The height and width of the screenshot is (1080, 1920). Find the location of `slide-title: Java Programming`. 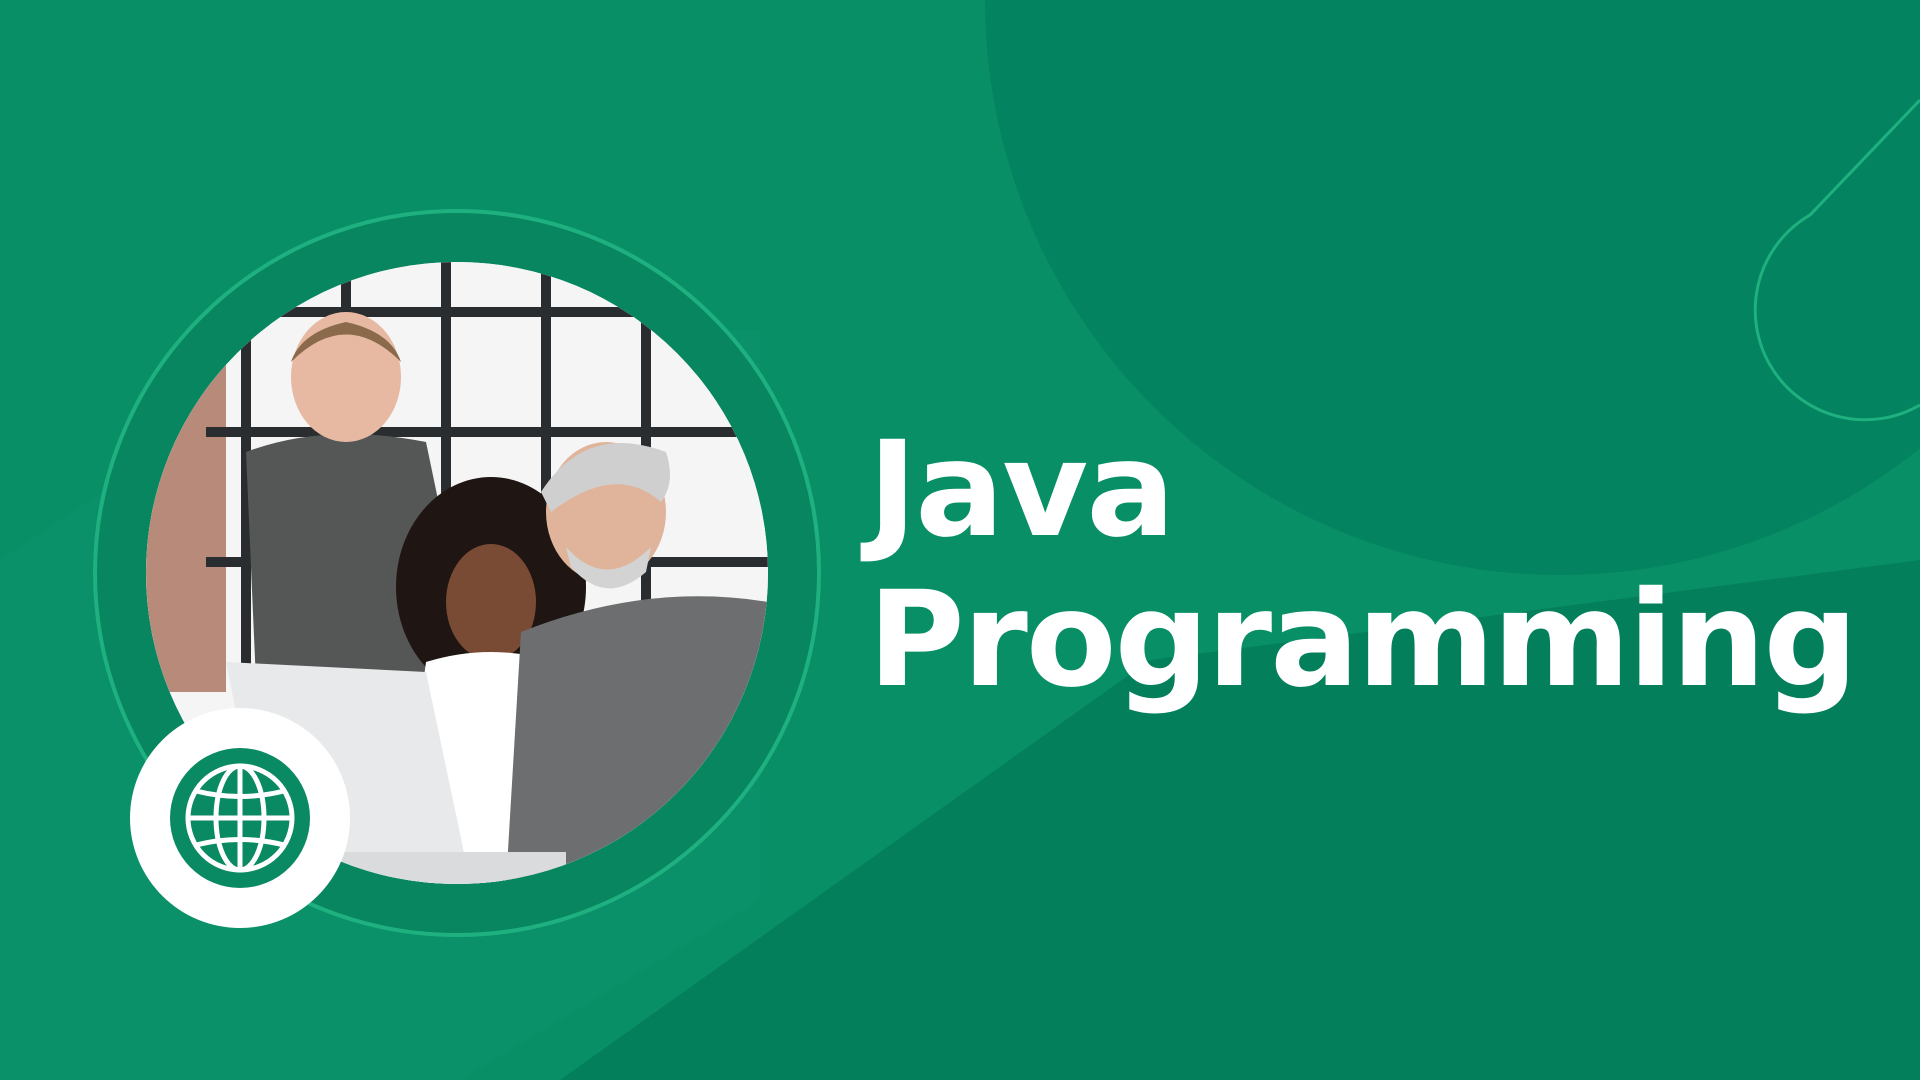

slide-title: Java Programming is located at coordinates (1363, 565).